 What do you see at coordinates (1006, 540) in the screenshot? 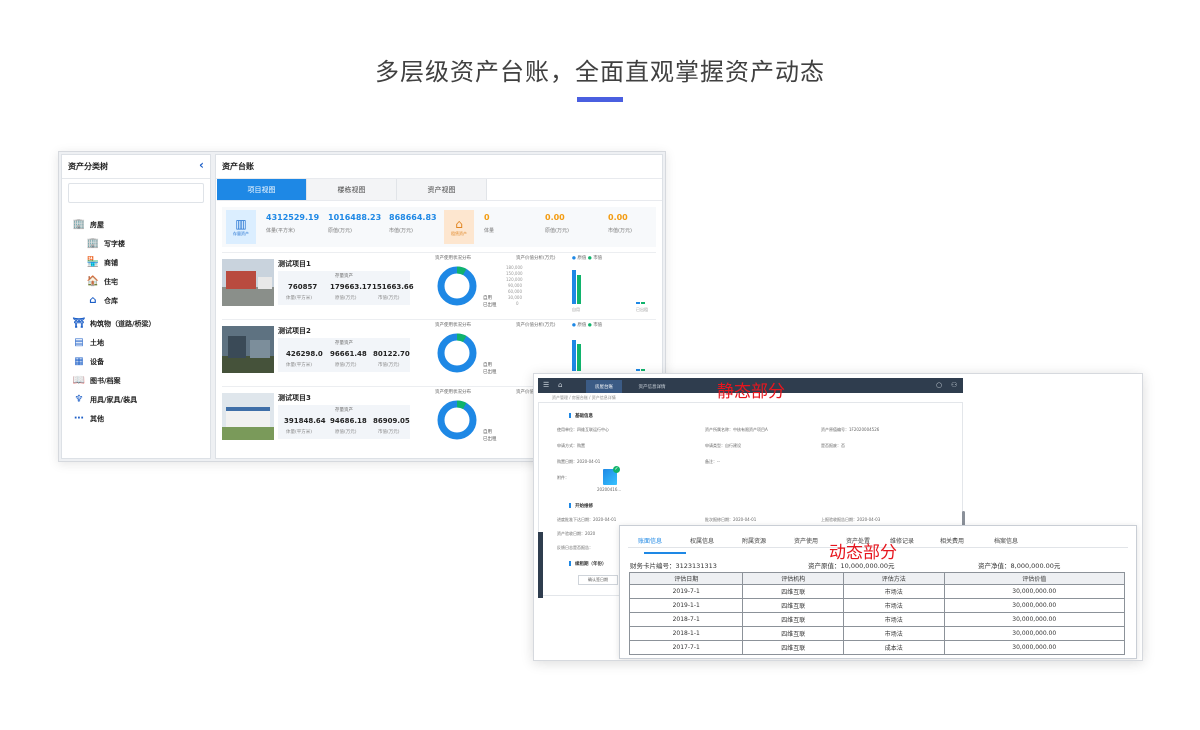
I see `tab-archive-info: 档案信息` at bounding box center [1006, 540].